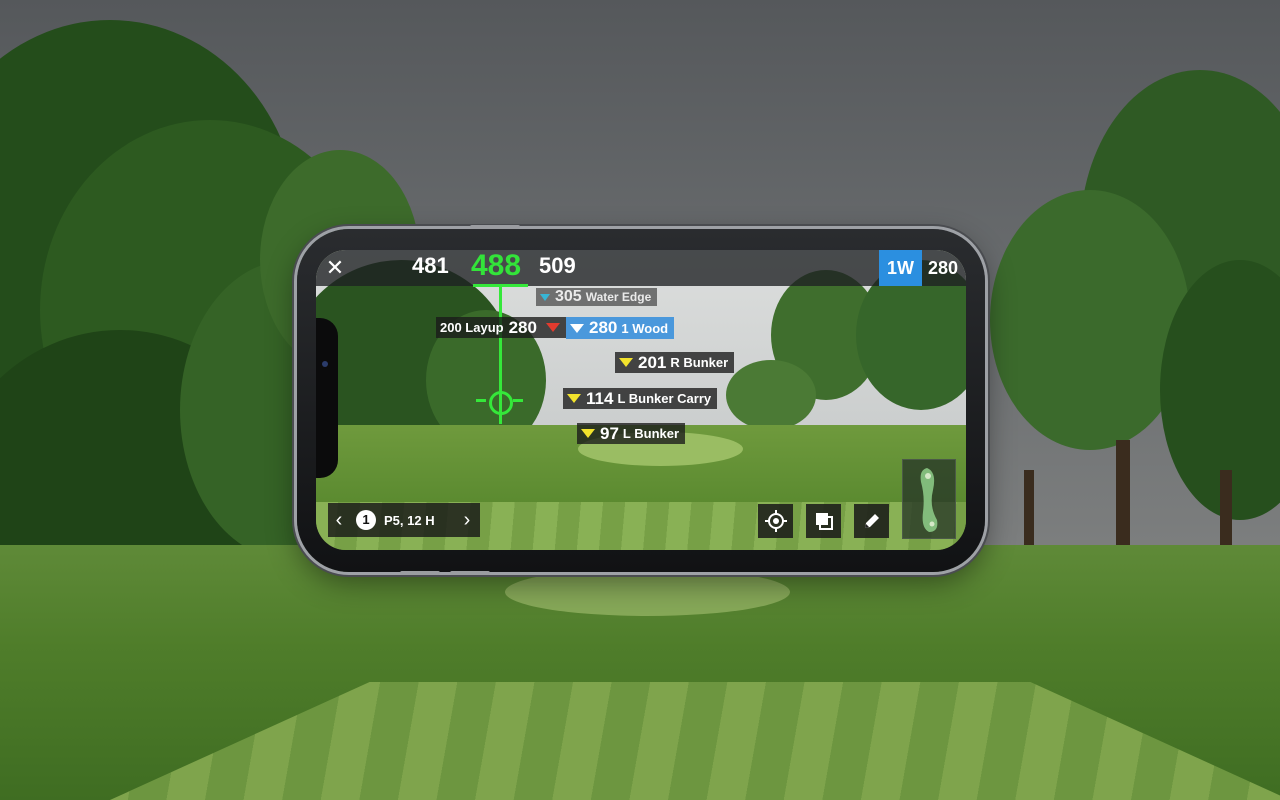 The width and height of the screenshot is (1280, 800). What do you see at coordinates (518, 400) in the screenshot?
I see `aim-reticle-right` at bounding box center [518, 400].